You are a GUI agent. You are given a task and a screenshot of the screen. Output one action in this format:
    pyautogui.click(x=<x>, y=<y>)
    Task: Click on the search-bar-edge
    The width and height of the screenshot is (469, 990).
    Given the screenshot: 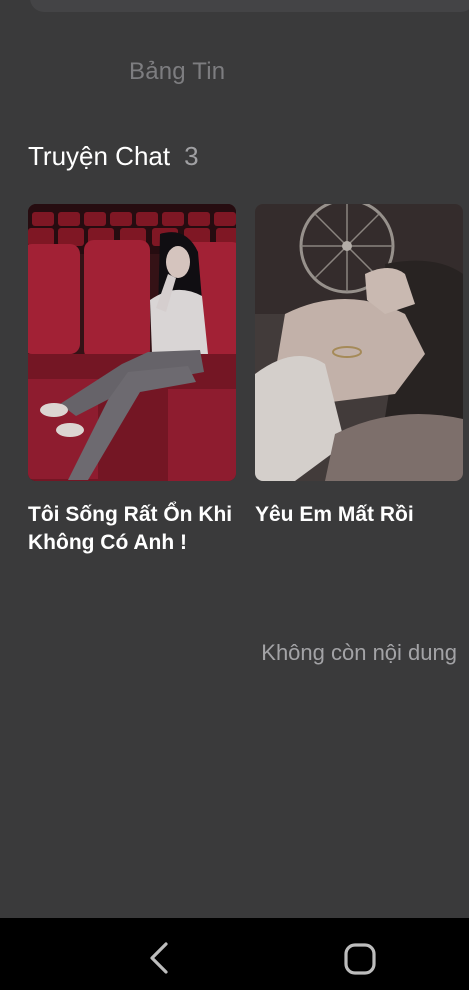 What is the action you would take?
    pyautogui.click(x=249, y=6)
    